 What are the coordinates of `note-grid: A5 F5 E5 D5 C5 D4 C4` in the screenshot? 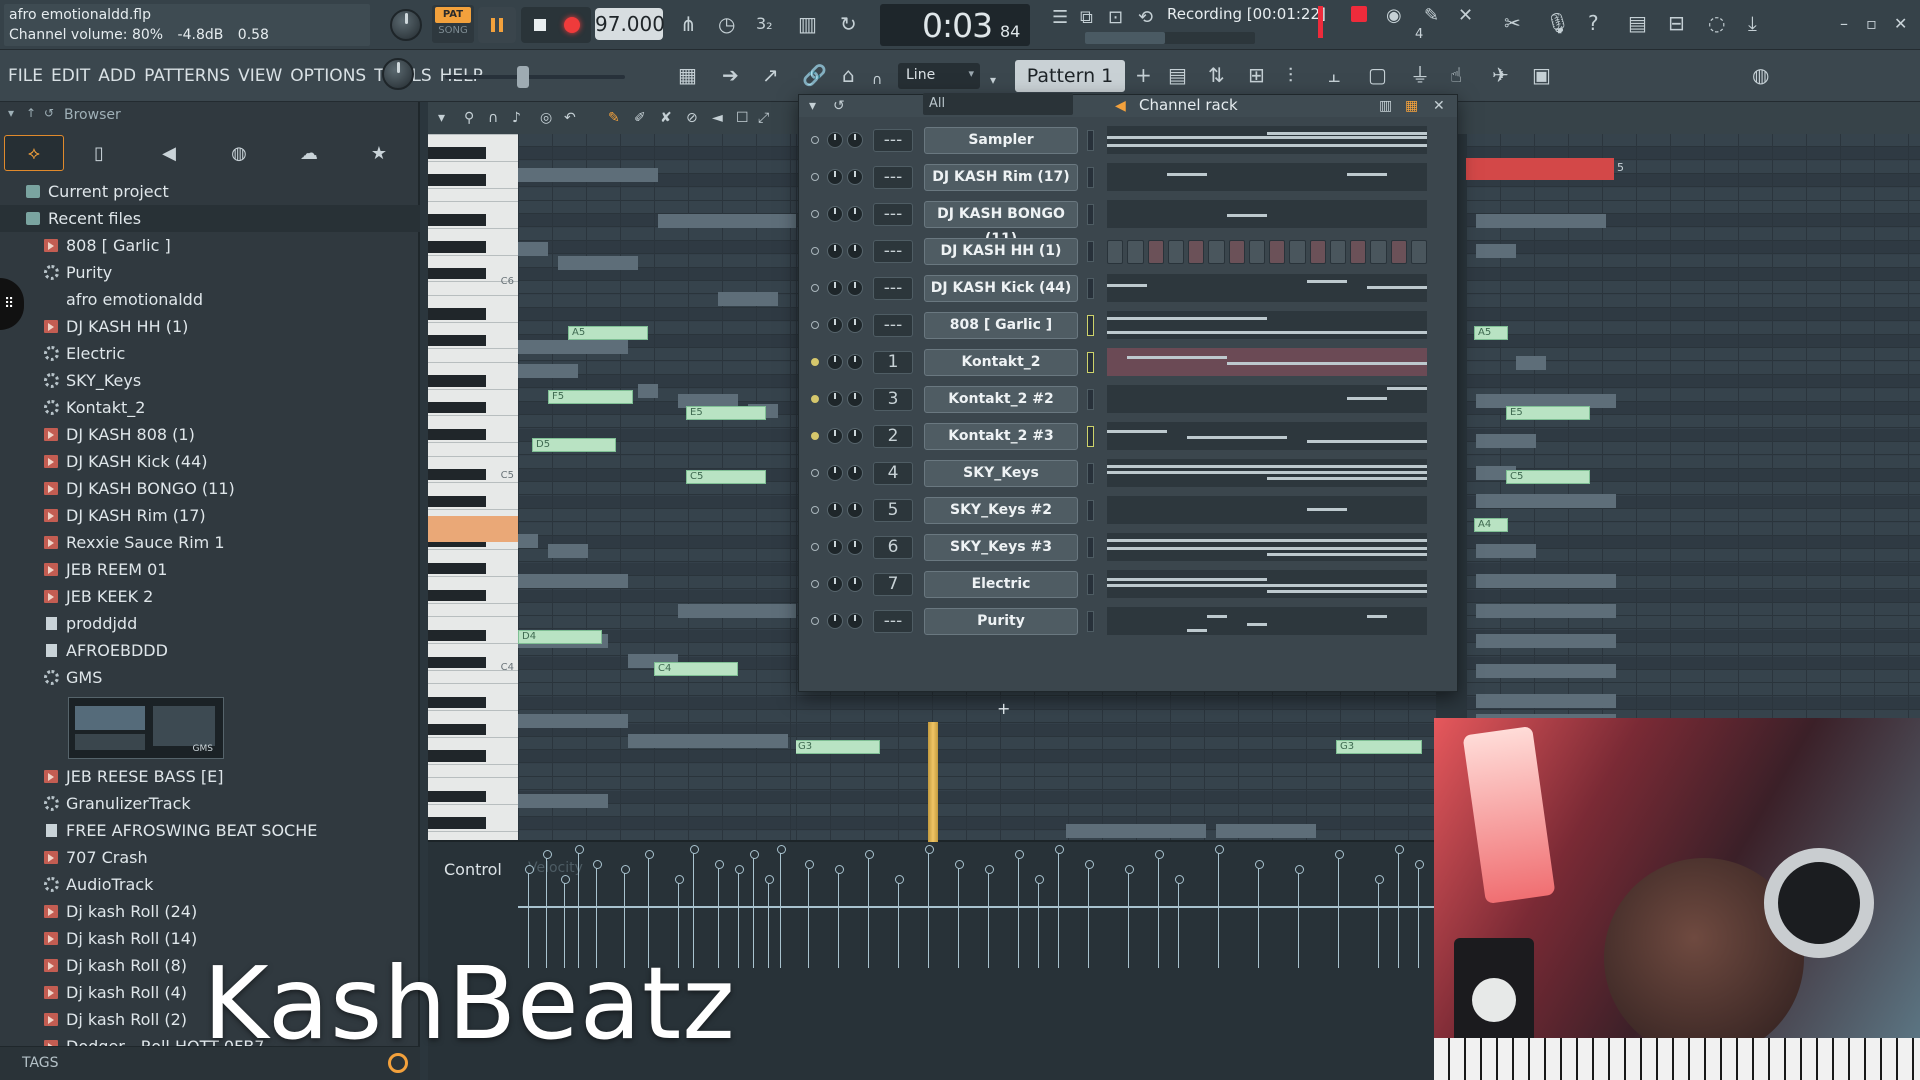 It's located at (657, 487).